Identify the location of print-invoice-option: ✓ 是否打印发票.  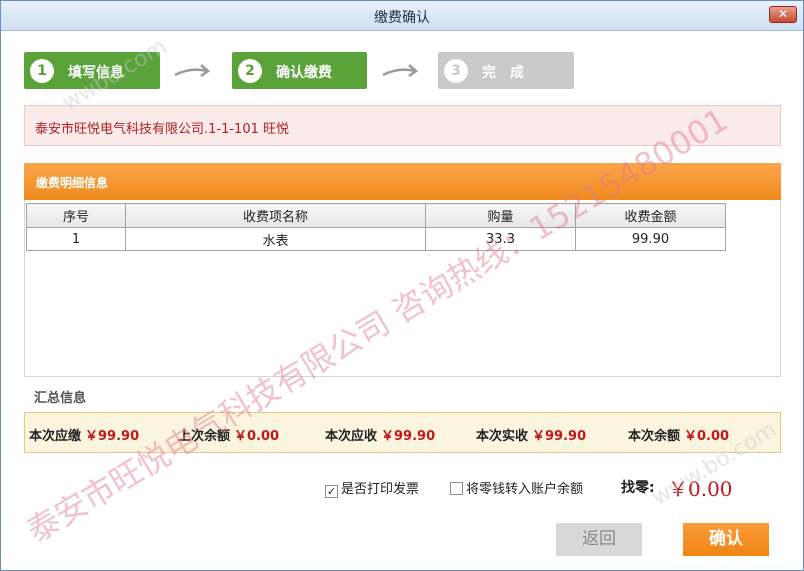
(372, 488).